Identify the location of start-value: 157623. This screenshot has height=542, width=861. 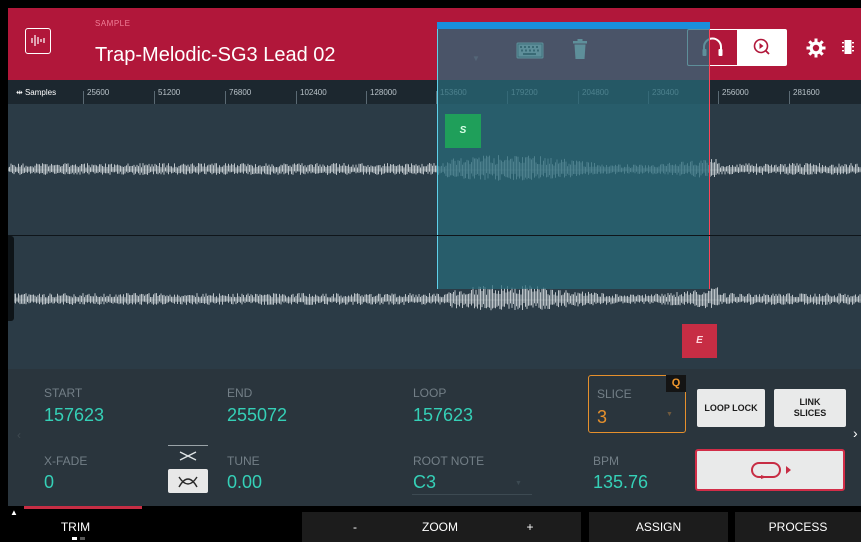
(74, 415).